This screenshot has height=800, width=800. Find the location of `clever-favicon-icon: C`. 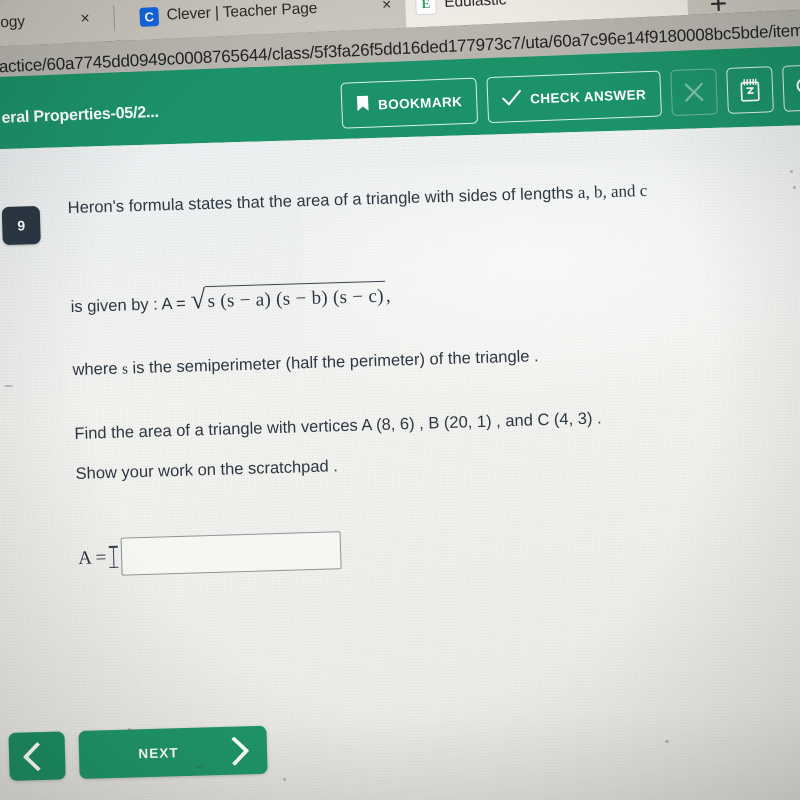

clever-favicon-icon: C is located at coordinates (149, 16).